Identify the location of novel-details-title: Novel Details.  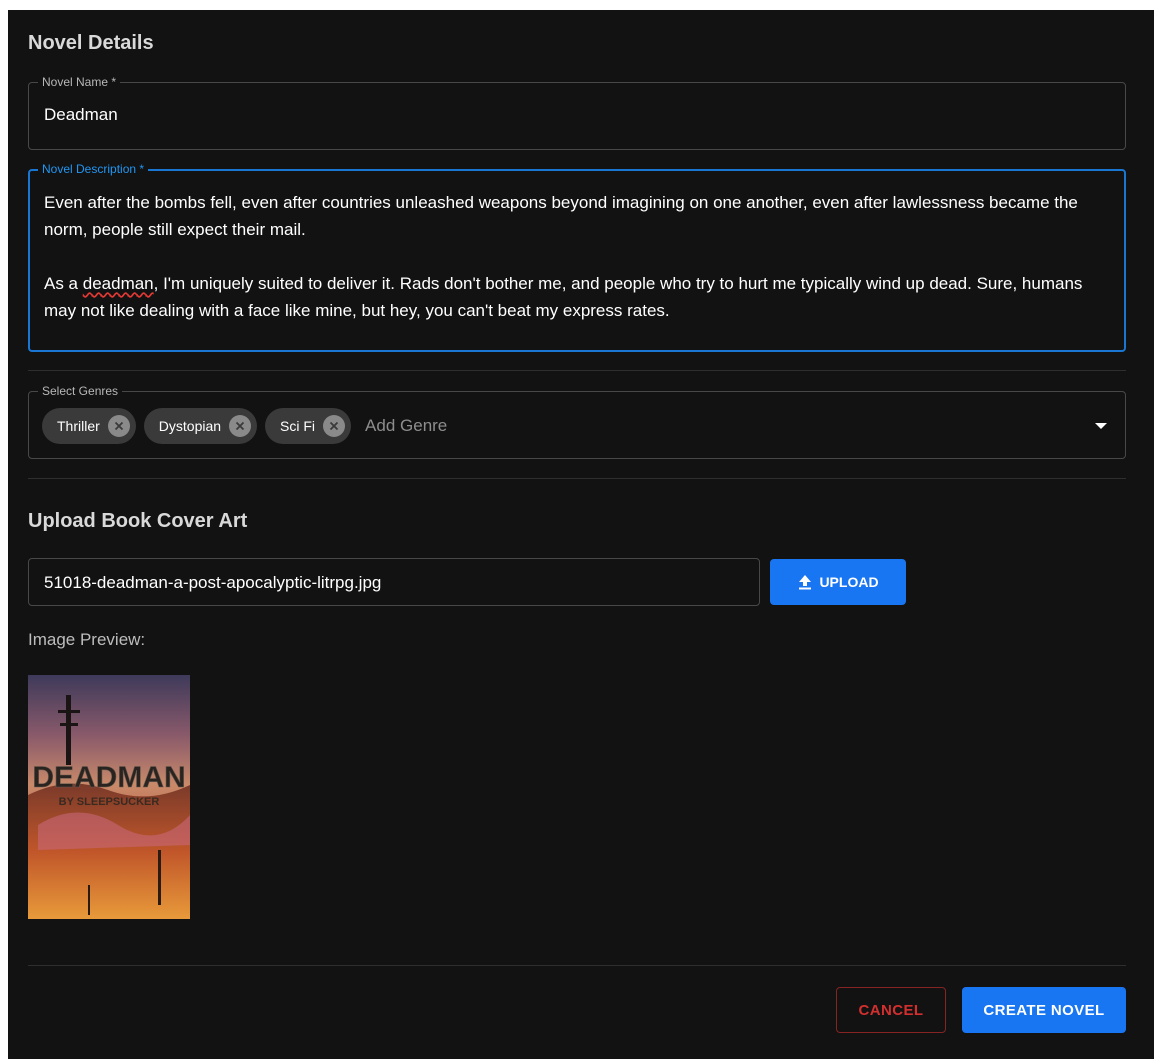
(91, 43).